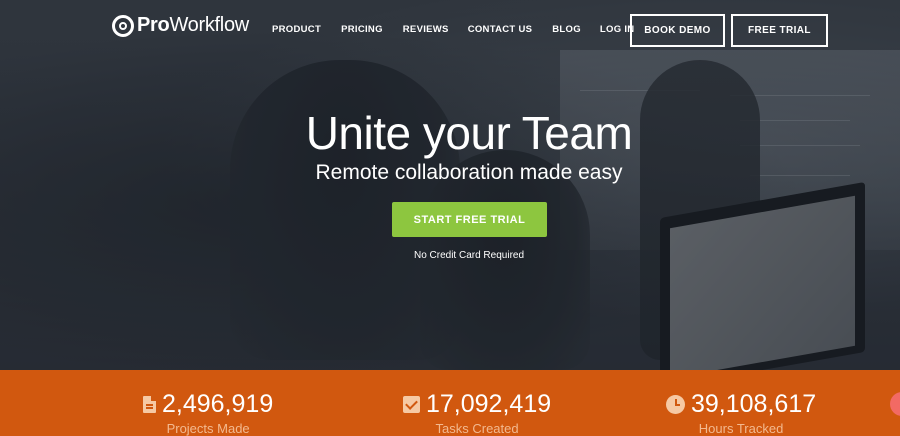 The height and width of the screenshot is (436, 900). Describe the element at coordinates (500, 29) in the screenshot. I see `nav-link-contact-us: CONTACT US` at that location.